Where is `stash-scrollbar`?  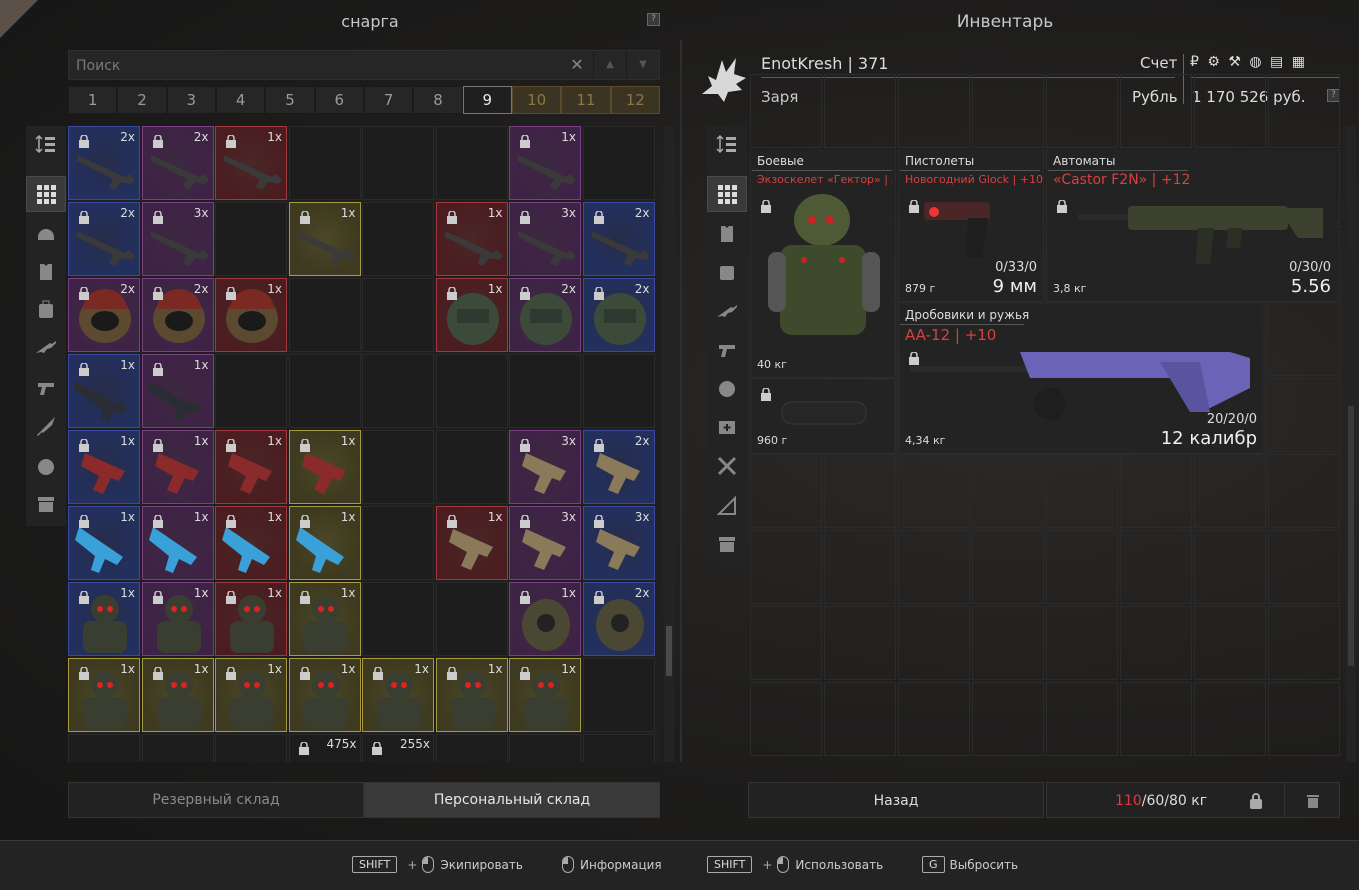 stash-scrollbar is located at coordinates (669, 444).